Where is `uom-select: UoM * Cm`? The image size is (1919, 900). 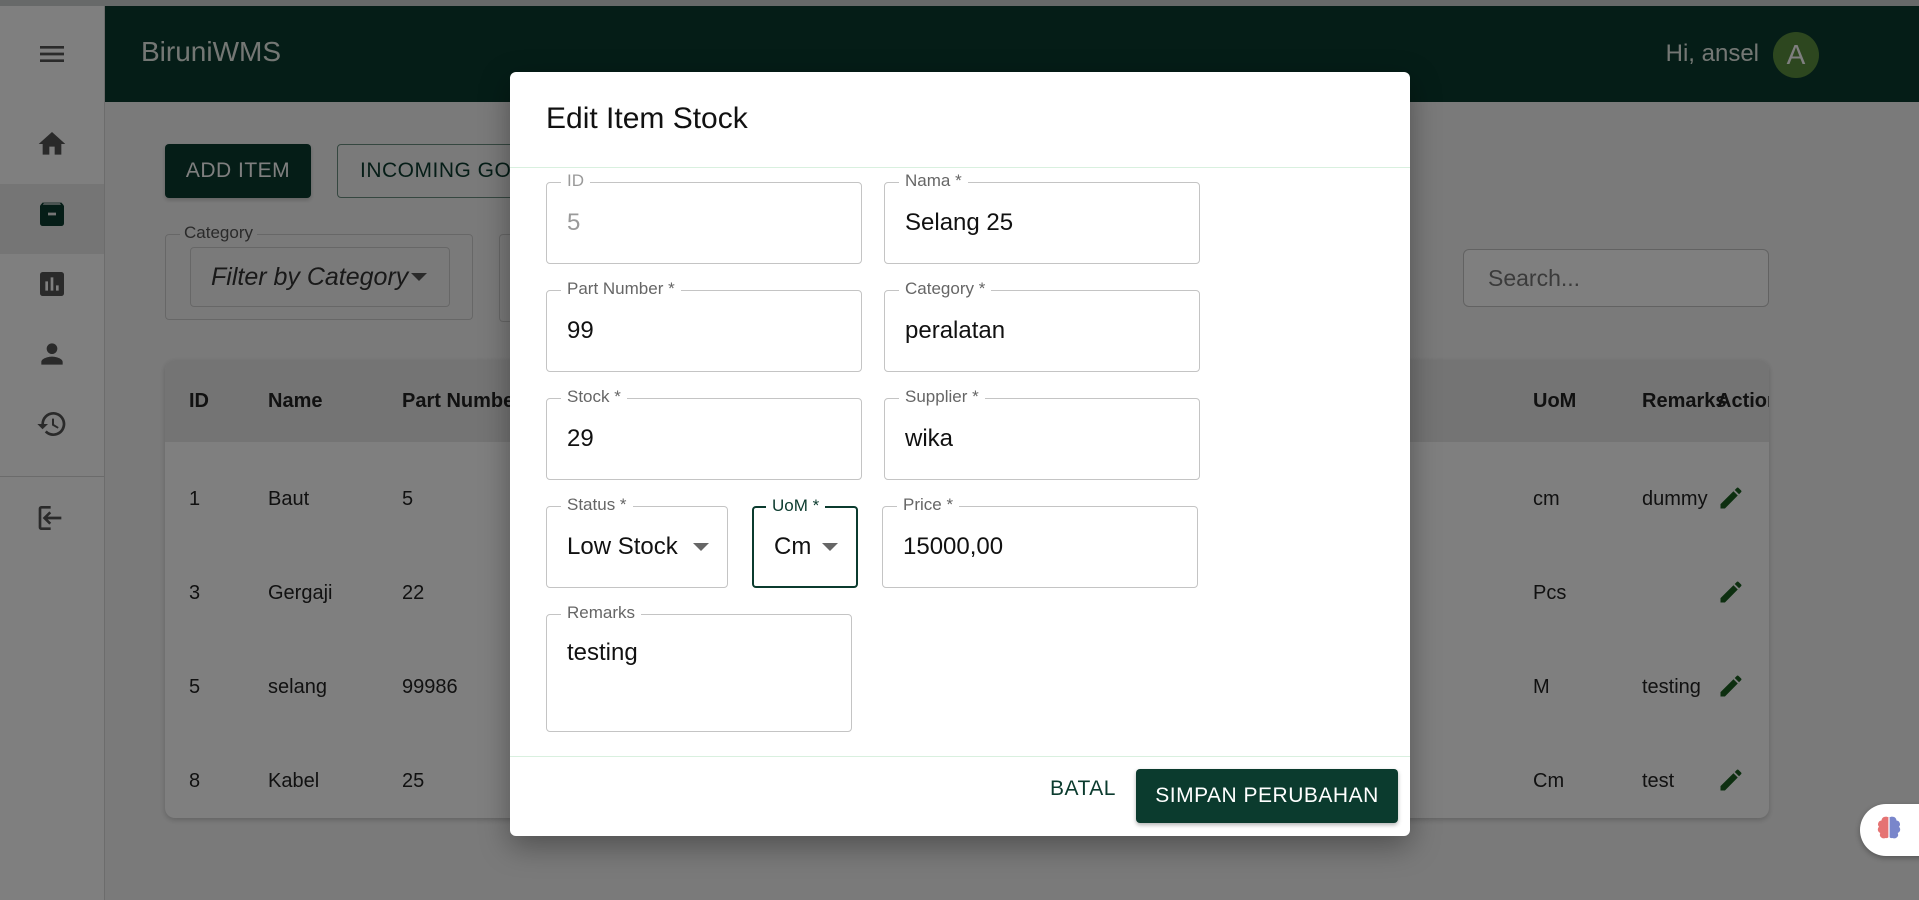
uom-select: UoM * Cm is located at coordinates (805, 542).